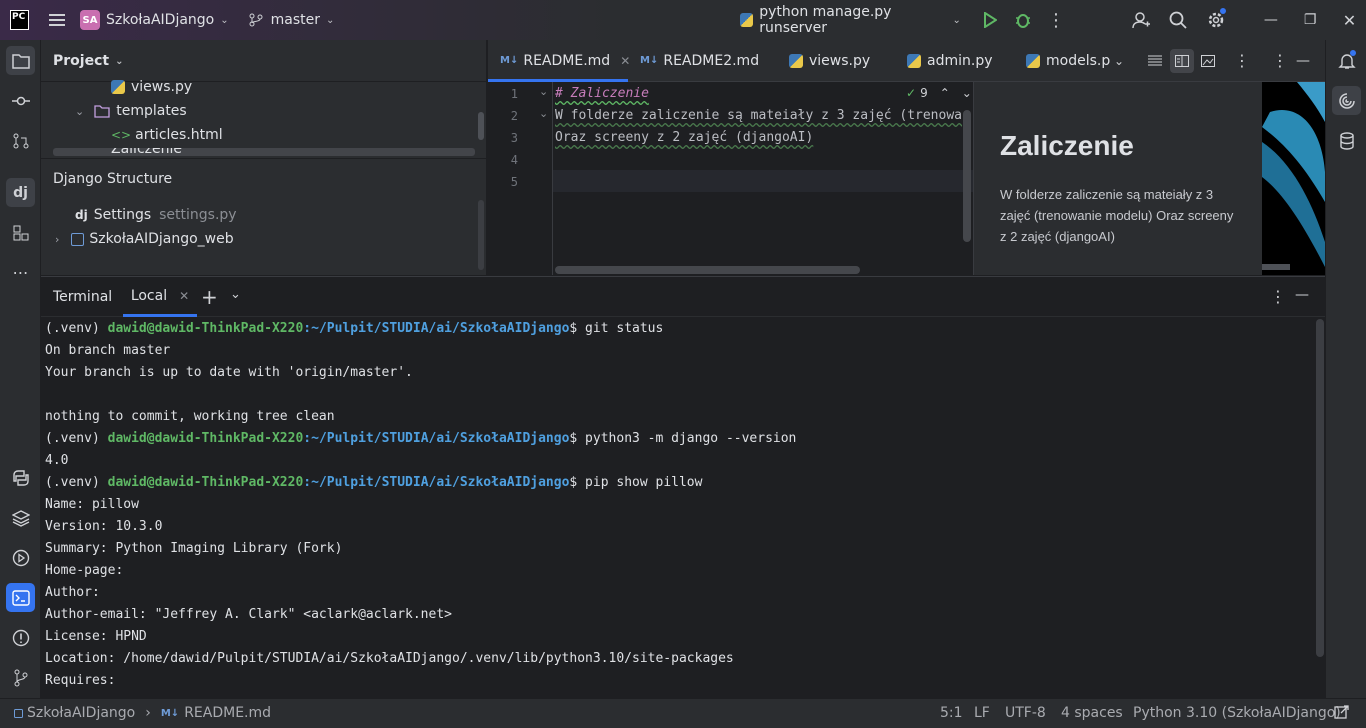 This screenshot has width=1366, height=728. I want to click on run-config-label: python manage.py runserver, so click(825, 20).